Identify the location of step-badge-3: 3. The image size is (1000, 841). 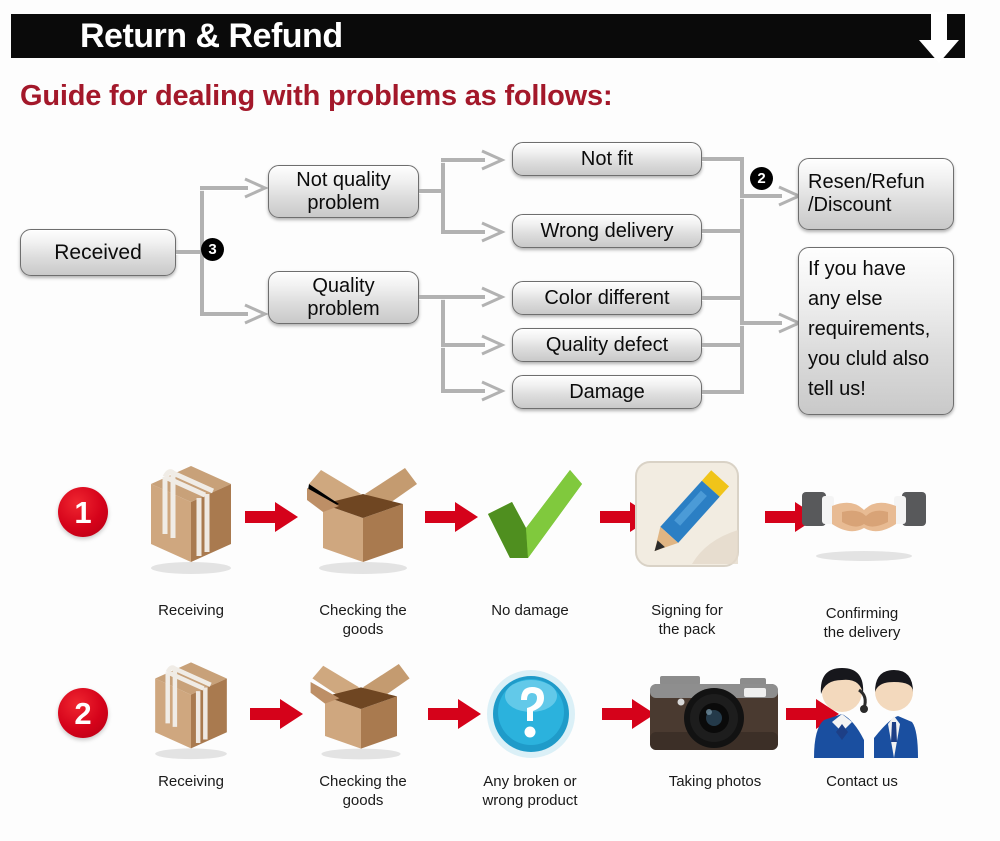
(212, 249).